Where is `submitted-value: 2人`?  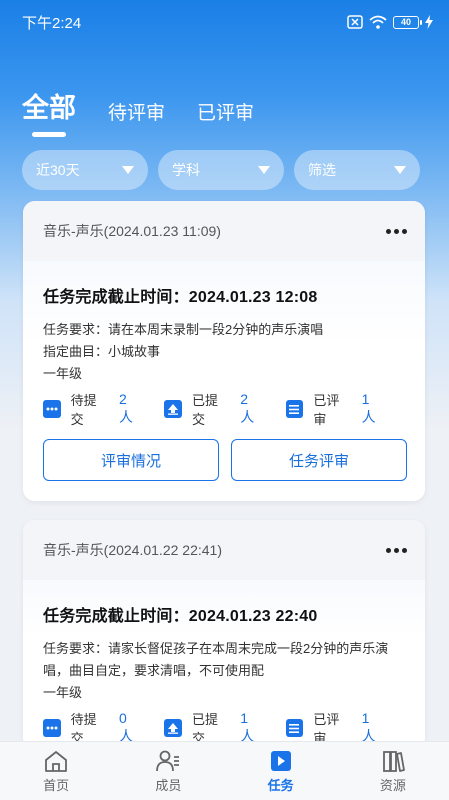
submitted-value: 2人 is located at coordinates (247, 408).